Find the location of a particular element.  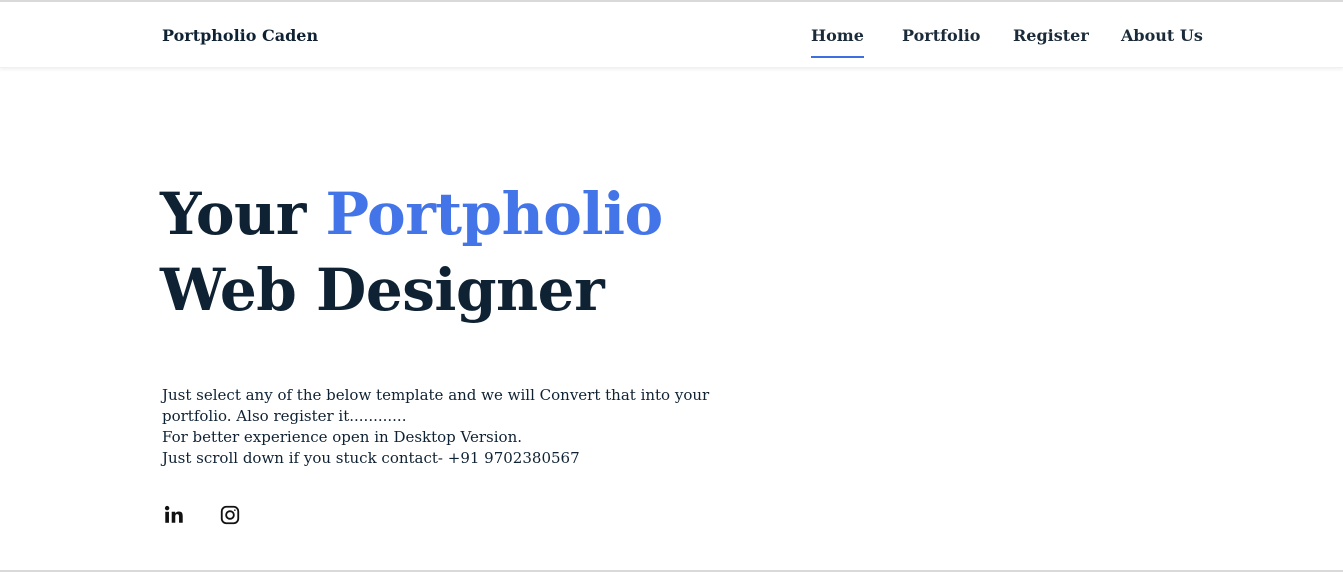

nav-home: Home is located at coordinates (837, 42).